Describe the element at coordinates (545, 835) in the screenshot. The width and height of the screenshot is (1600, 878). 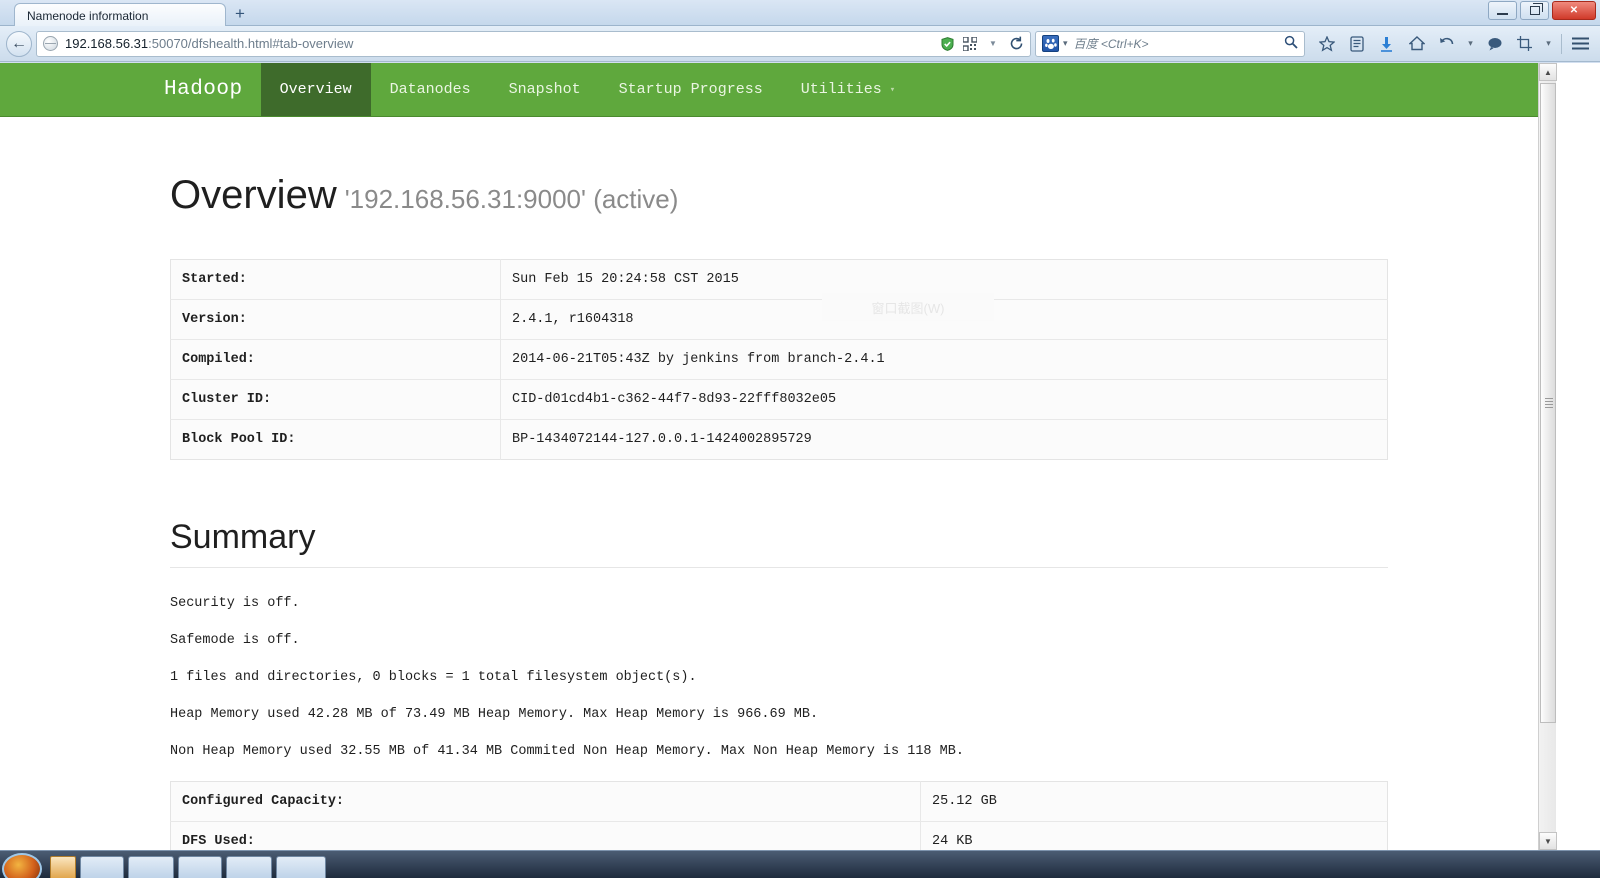
I see `row-key-dfs-used: DFS Used:` at that location.